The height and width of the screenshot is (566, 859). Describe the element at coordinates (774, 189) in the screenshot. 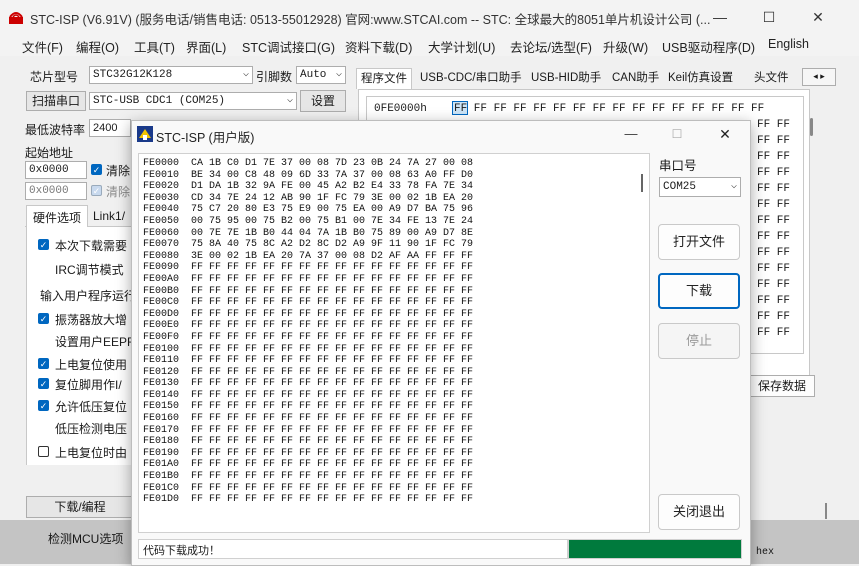

I see `hex-col-5: FF FF` at that location.